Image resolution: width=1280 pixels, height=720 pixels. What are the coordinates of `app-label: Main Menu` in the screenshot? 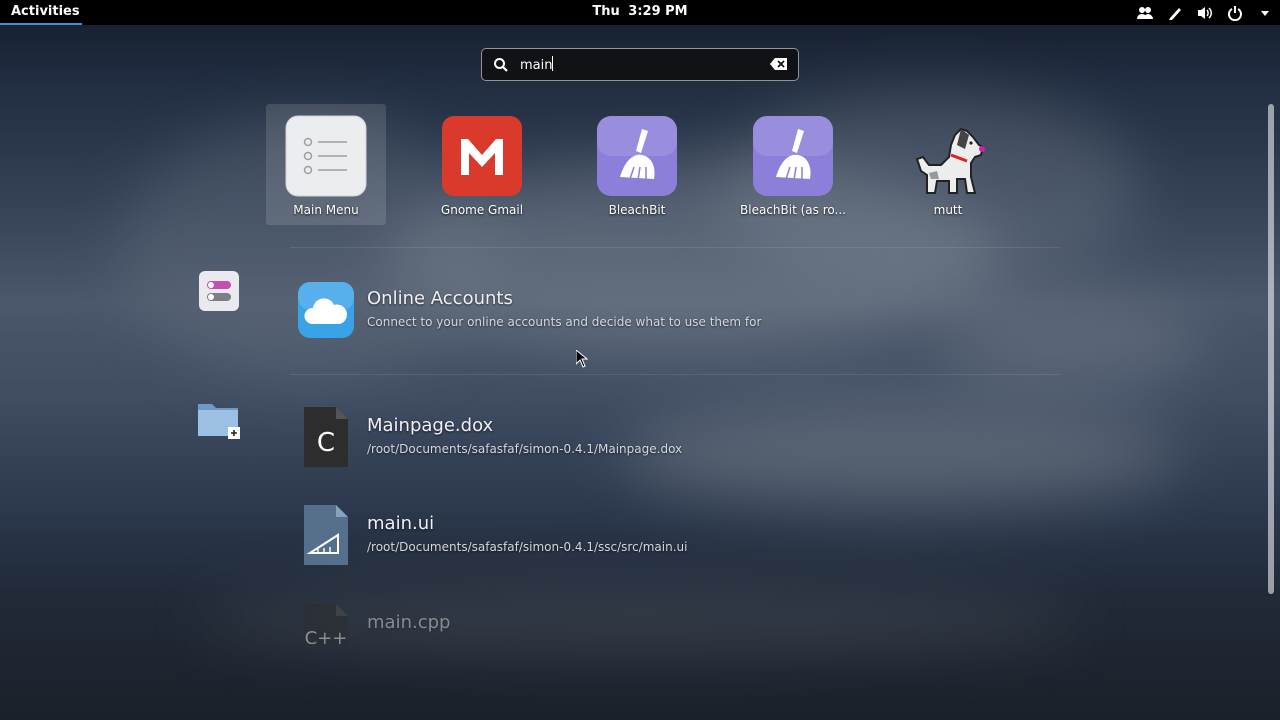 It's located at (326, 210).